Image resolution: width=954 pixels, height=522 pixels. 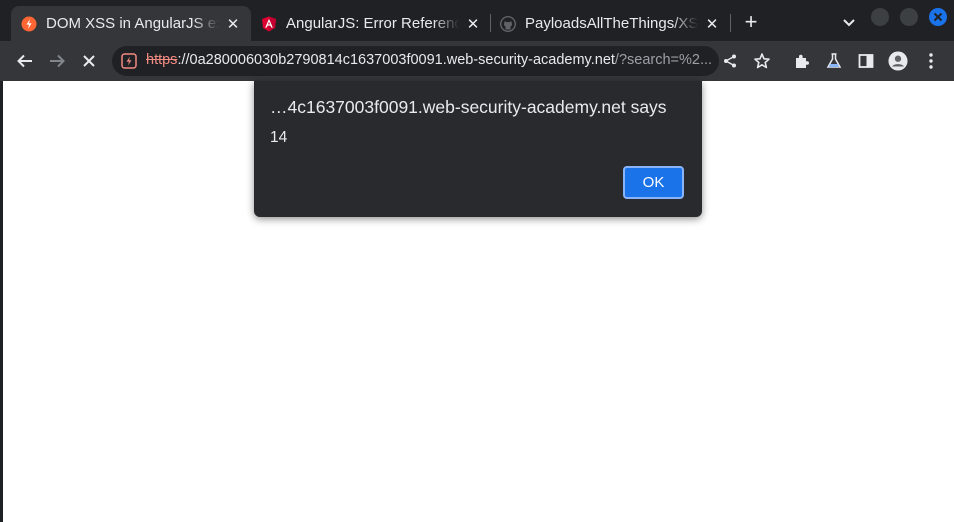 What do you see at coordinates (866, 61) in the screenshot?
I see `side-panel-icon` at bounding box center [866, 61].